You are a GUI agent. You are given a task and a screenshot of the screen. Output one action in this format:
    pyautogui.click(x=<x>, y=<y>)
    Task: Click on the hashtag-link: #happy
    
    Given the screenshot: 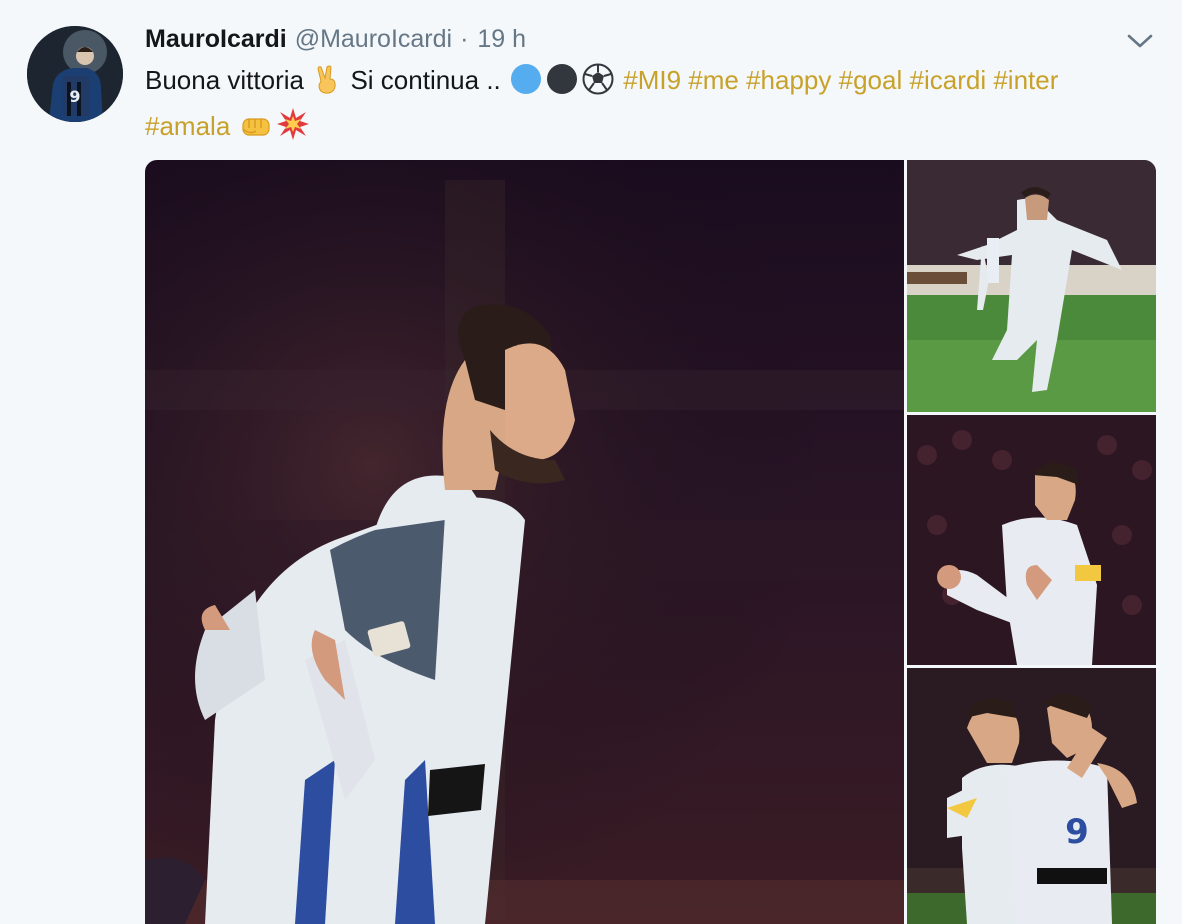 What is the action you would take?
    pyautogui.click(x=788, y=80)
    